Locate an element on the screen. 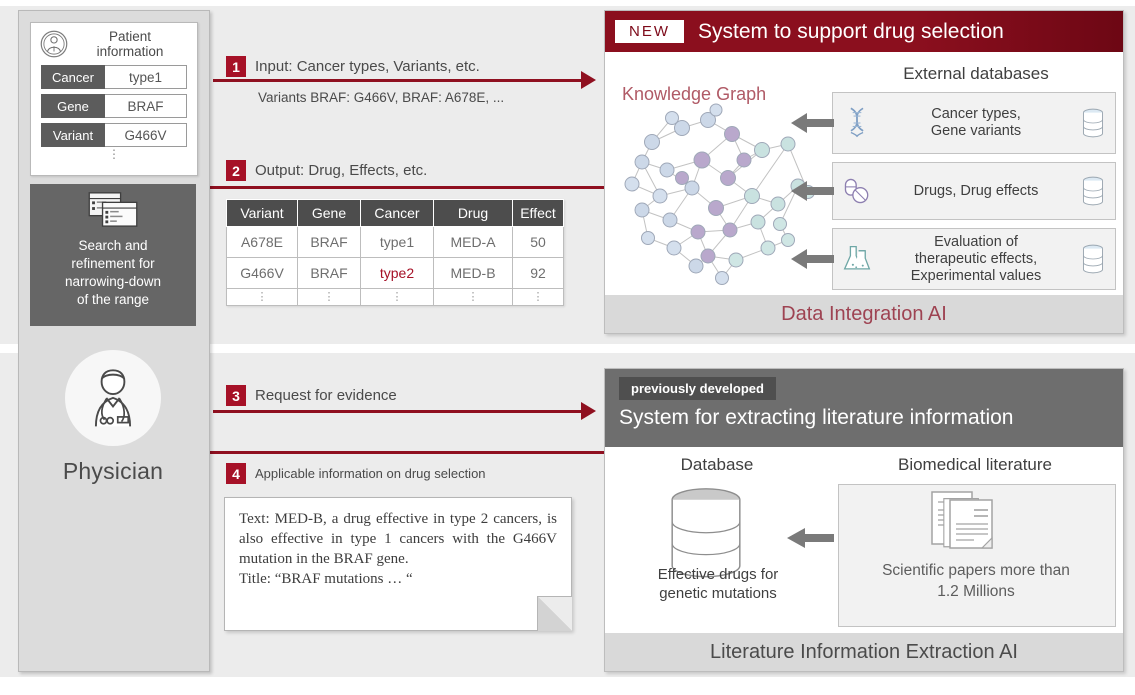 Image resolution: width=1135 pixels, height=695 pixels. ext1-line1: Cancer types, is located at coordinates (976, 114).